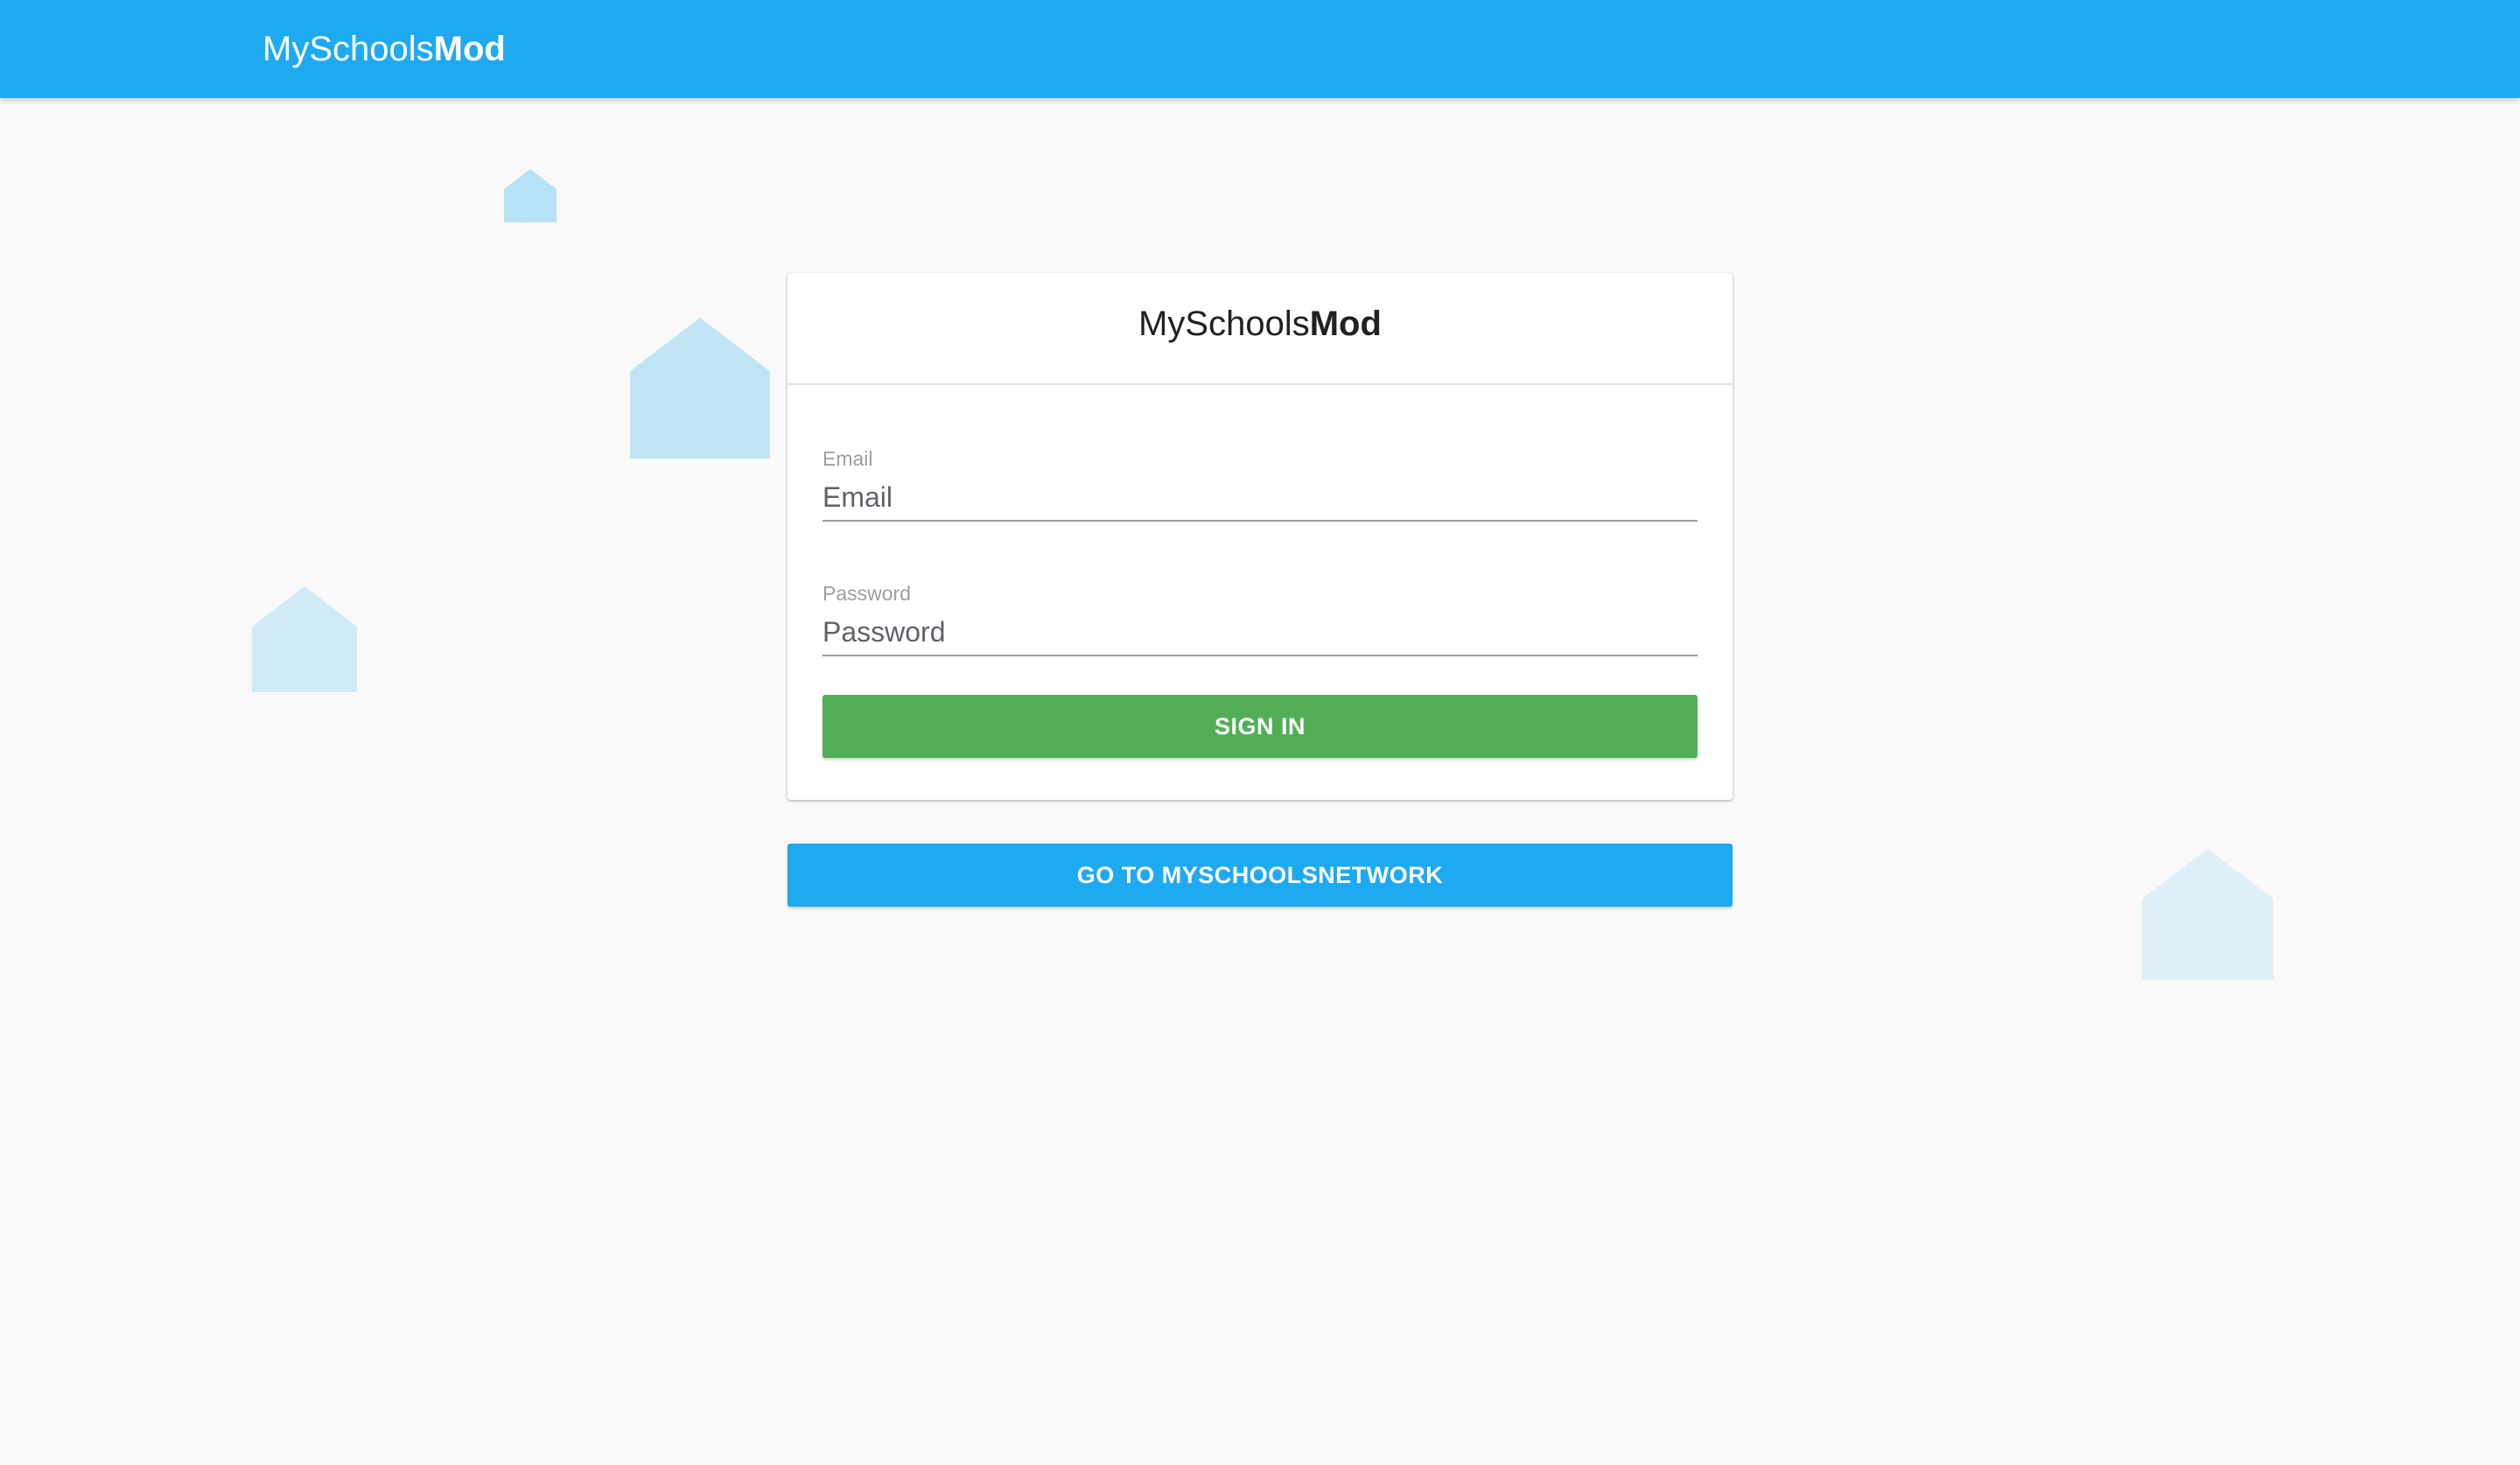 This screenshot has width=2520, height=1465. Describe the element at coordinates (1260, 536) in the screenshot. I see `login-card: MySchoolsMod Email Password SIGN IN` at that location.